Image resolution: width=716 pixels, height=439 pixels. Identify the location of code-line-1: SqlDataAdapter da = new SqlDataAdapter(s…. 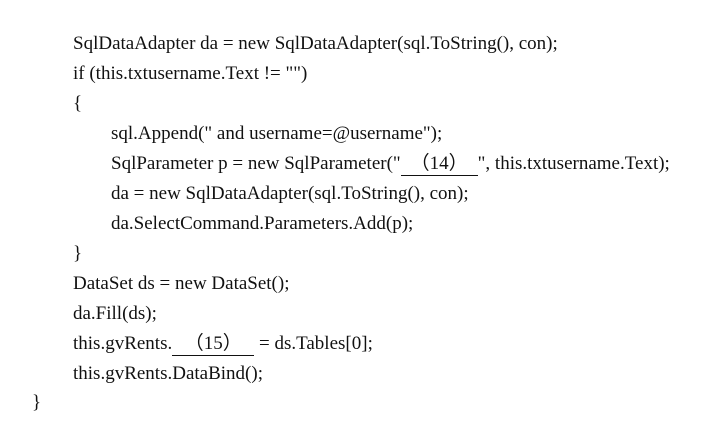
(306, 31).